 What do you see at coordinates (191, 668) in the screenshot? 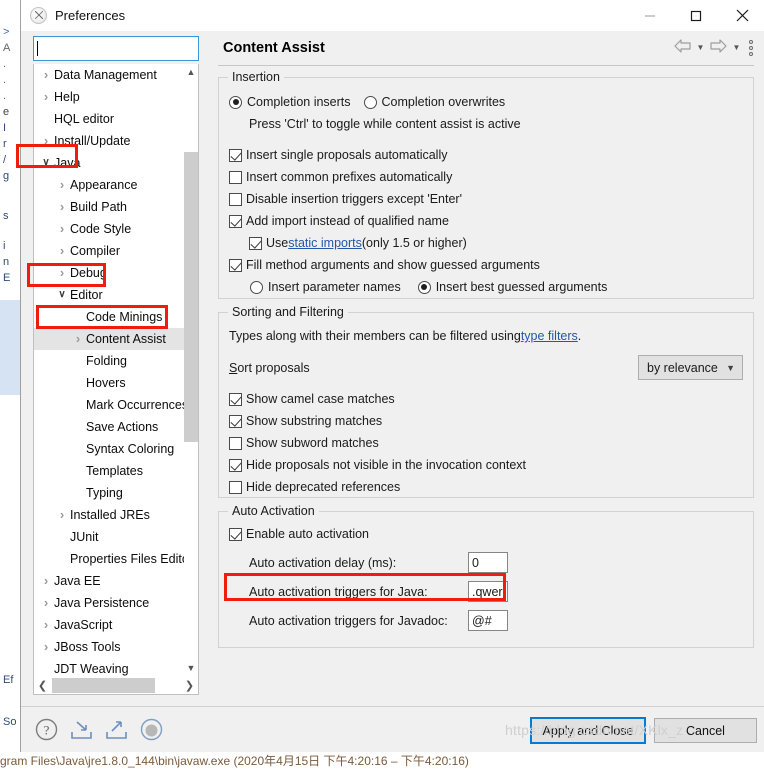
I see `scroll-down-icon: ▼` at bounding box center [191, 668].